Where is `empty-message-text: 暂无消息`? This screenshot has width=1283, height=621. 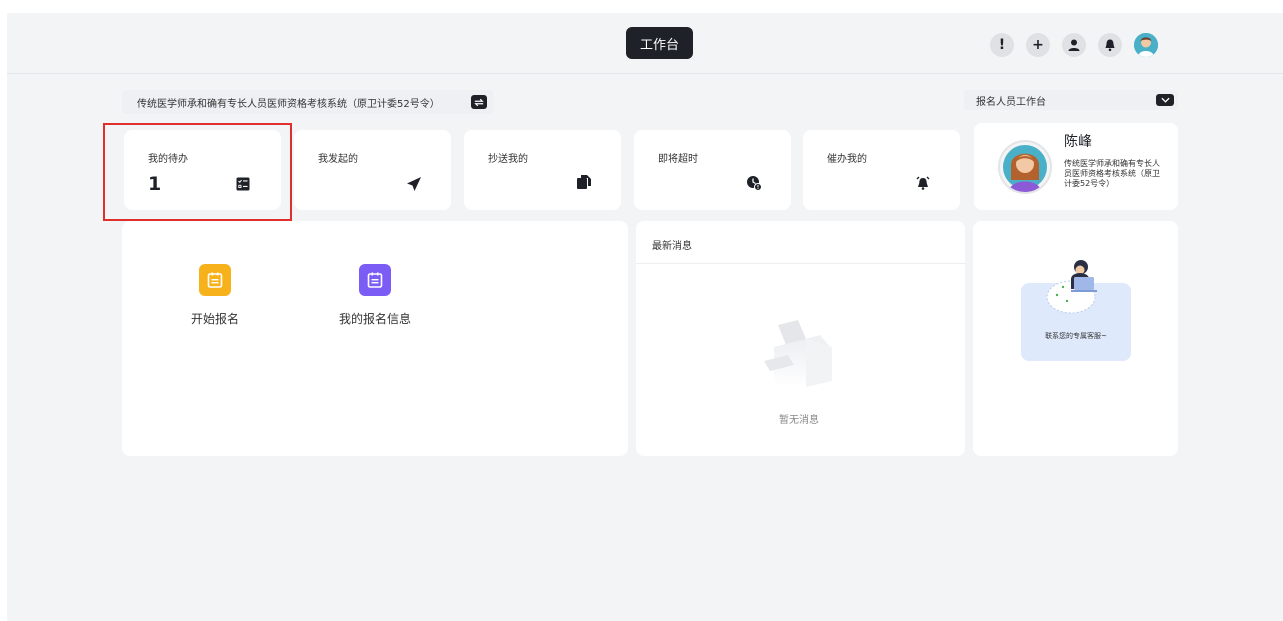
empty-message-text: 暂无消息 is located at coordinates (799, 420).